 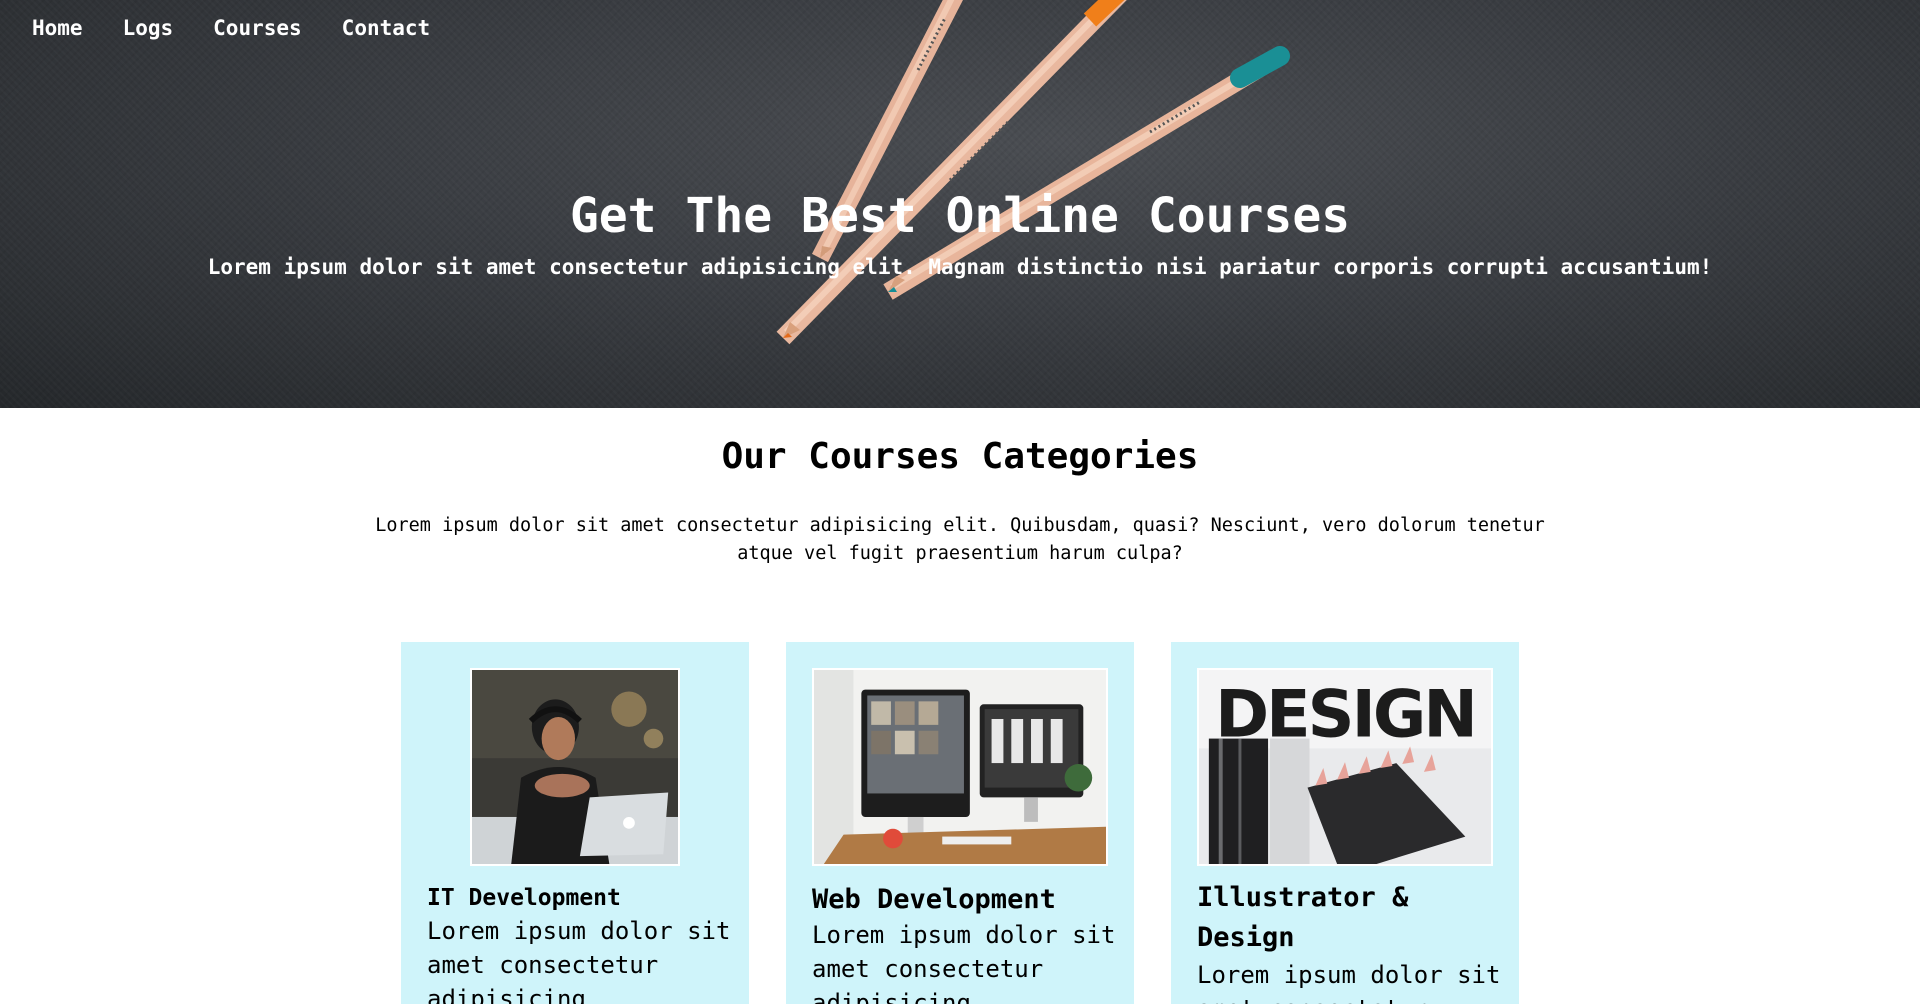 I want to click on card-text: Lorem ipsum dolor sit amet consectetur, so click(x=1349, y=982).